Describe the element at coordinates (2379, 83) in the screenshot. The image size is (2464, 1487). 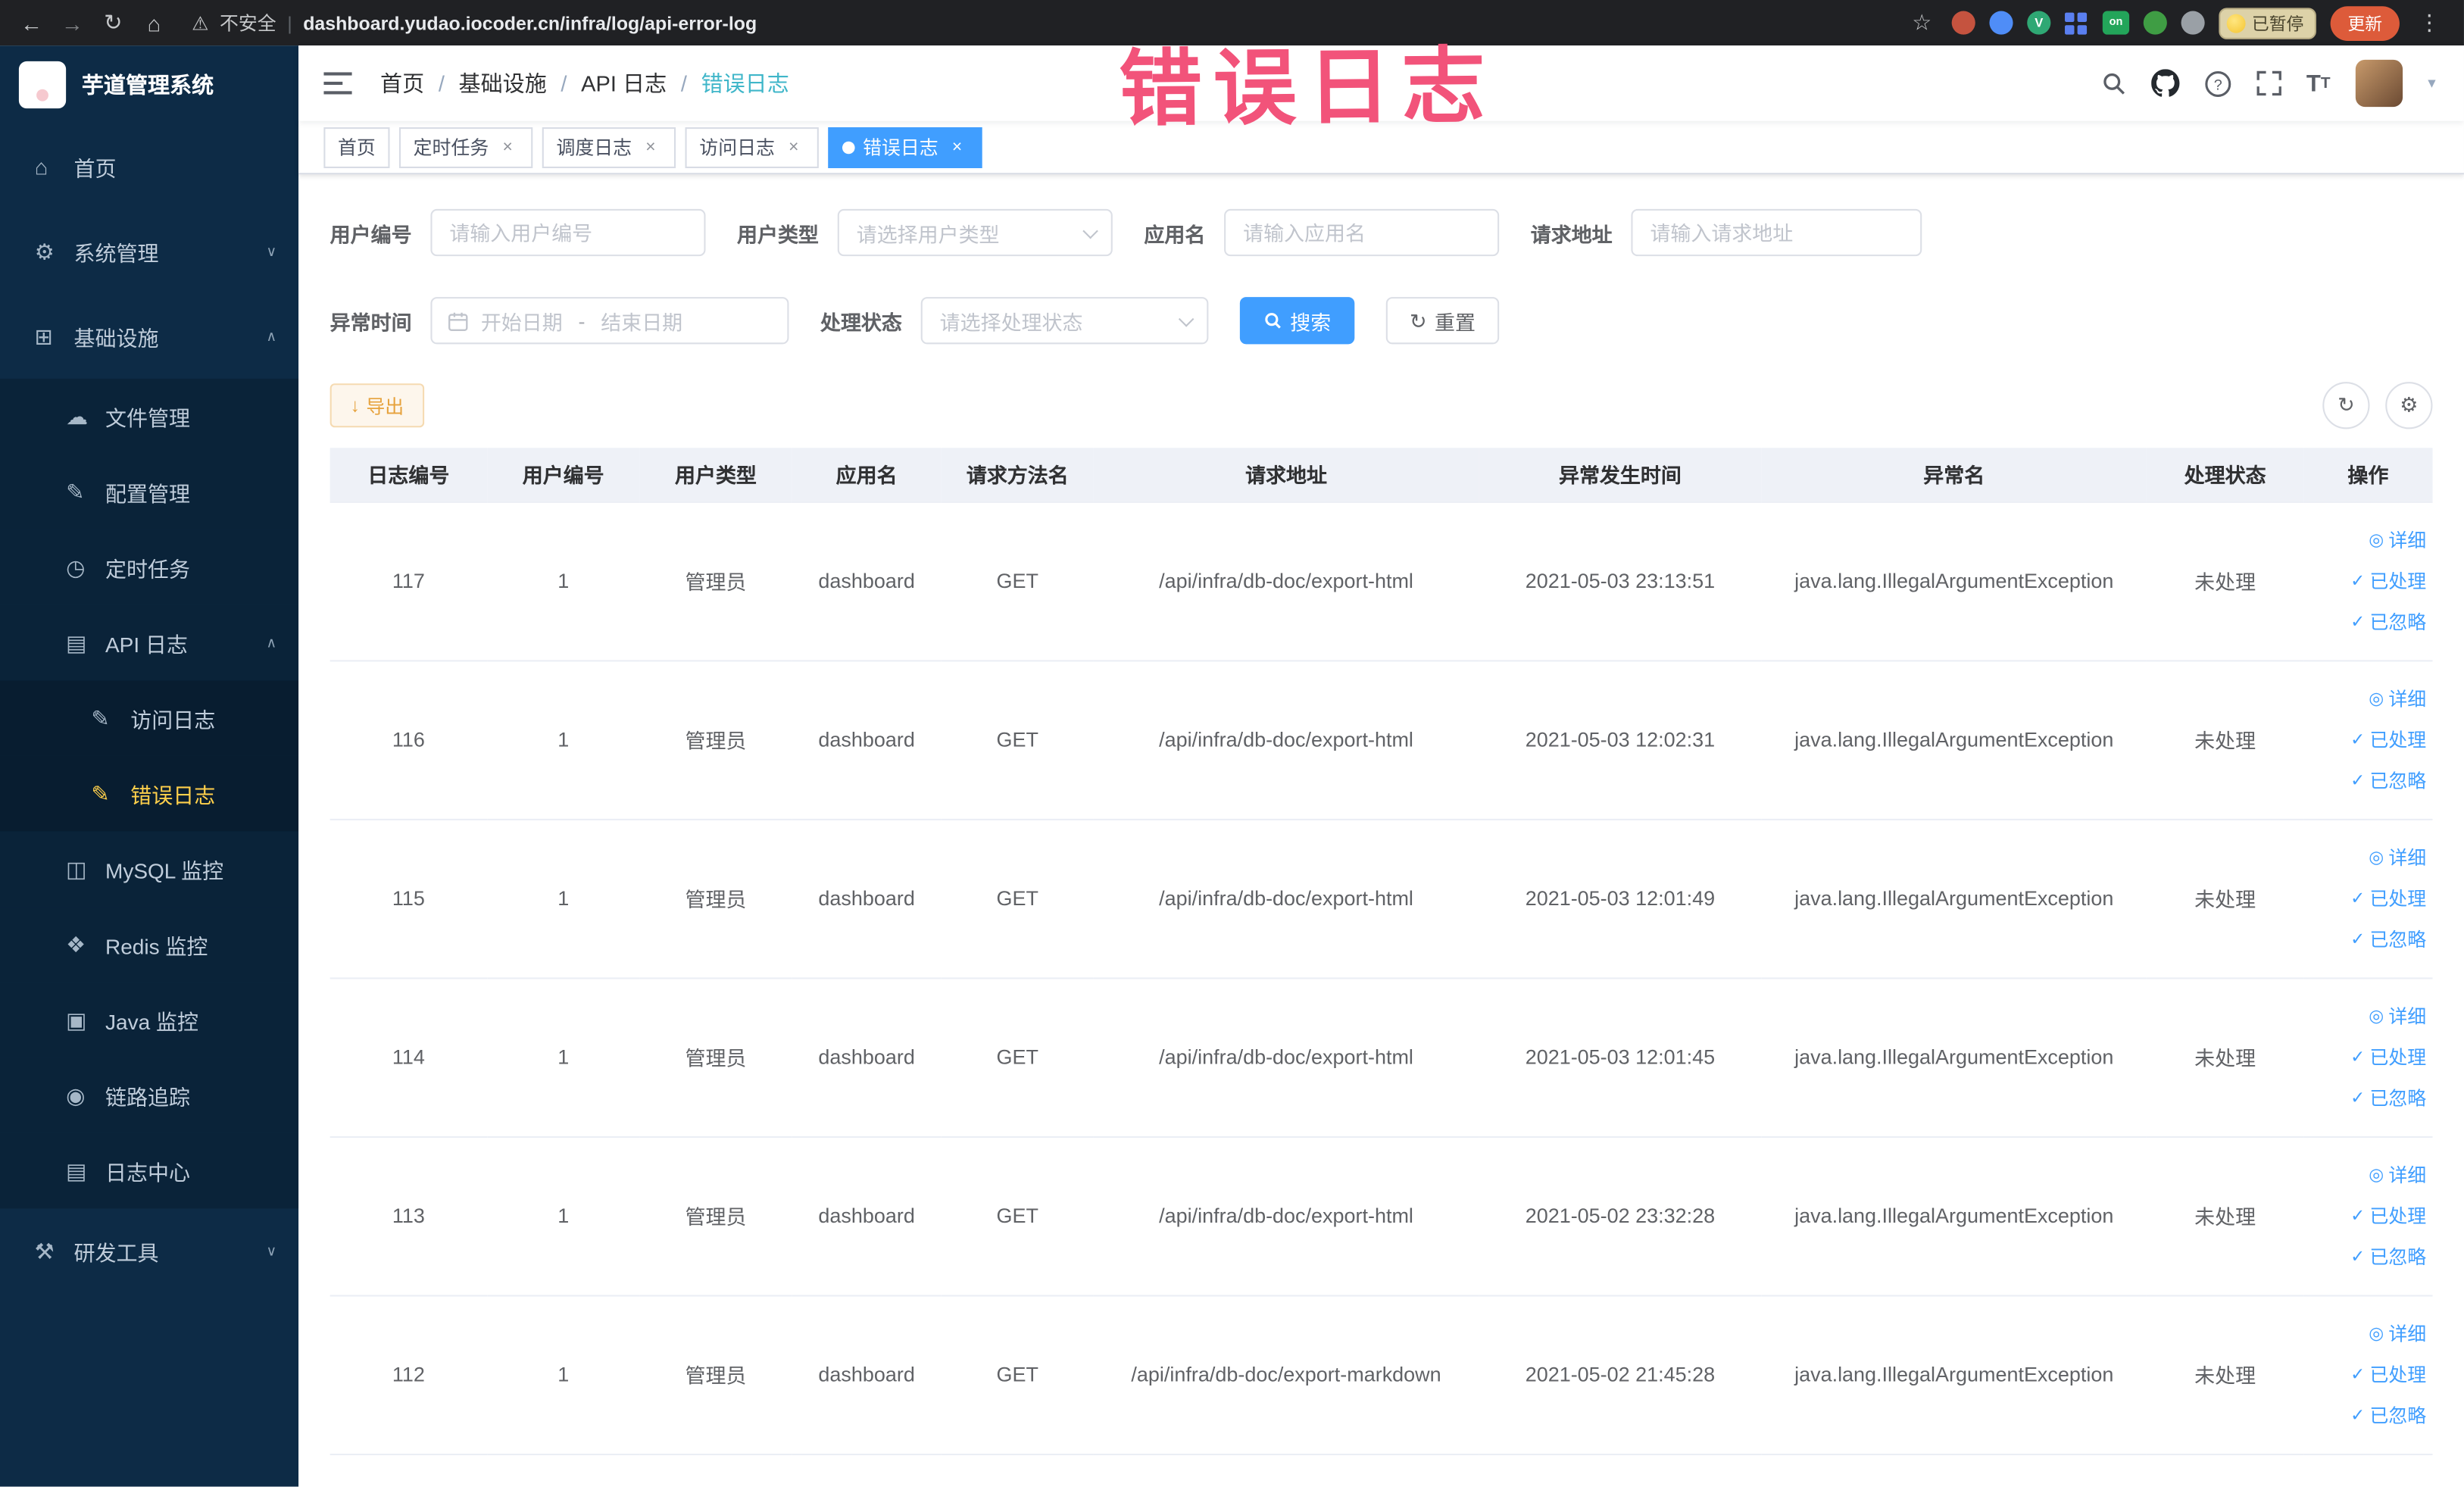
I see `avatar` at that location.